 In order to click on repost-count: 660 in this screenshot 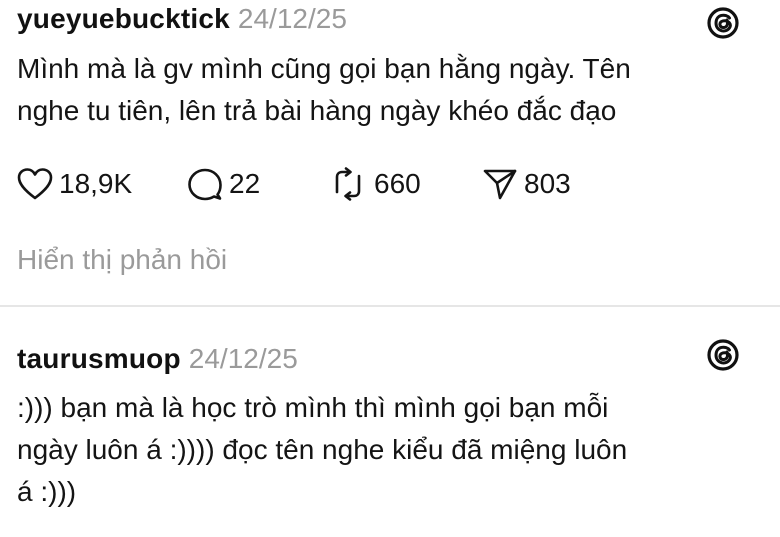, I will do `click(397, 183)`.